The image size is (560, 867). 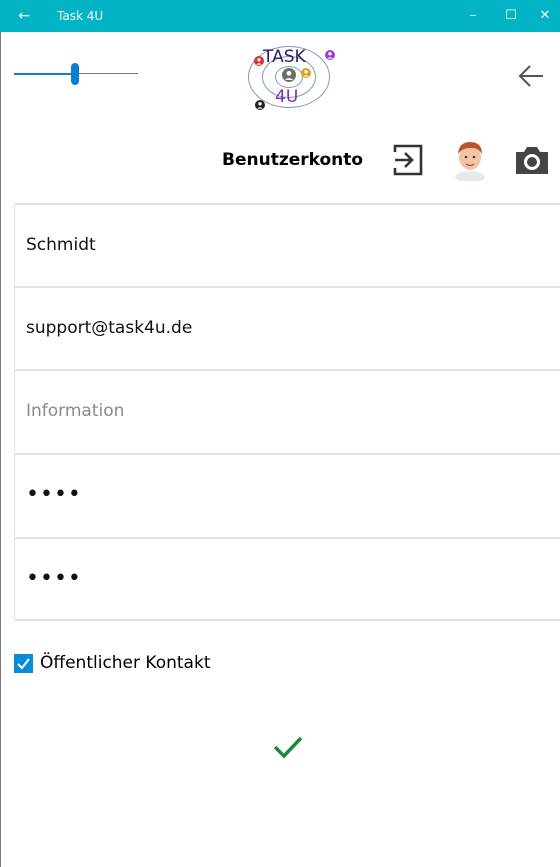 I want to click on slider-track-fill, so click(x=45, y=74).